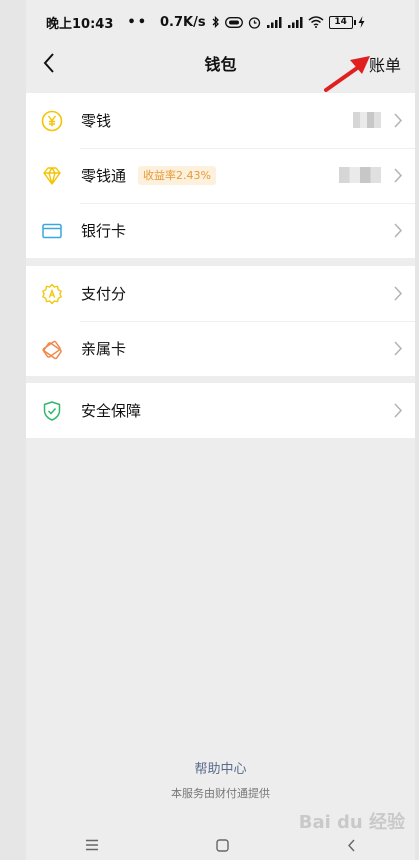 The width and height of the screenshot is (419, 860). What do you see at coordinates (50, 63) in the screenshot?
I see `back-icon` at bounding box center [50, 63].